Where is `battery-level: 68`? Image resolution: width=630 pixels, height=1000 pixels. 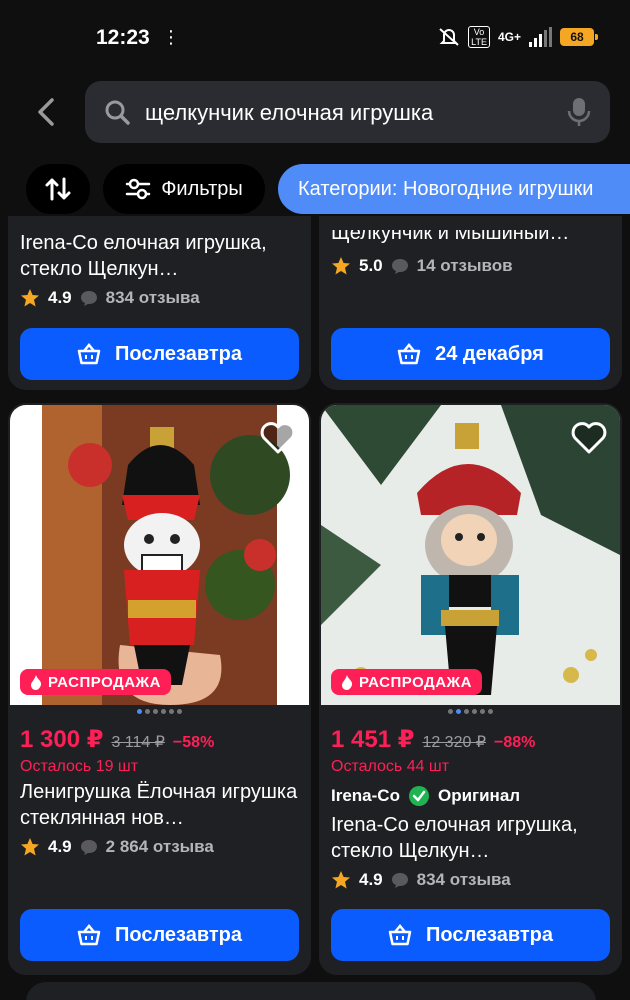
battery-level: 68 is located at coordinates (577, 37).